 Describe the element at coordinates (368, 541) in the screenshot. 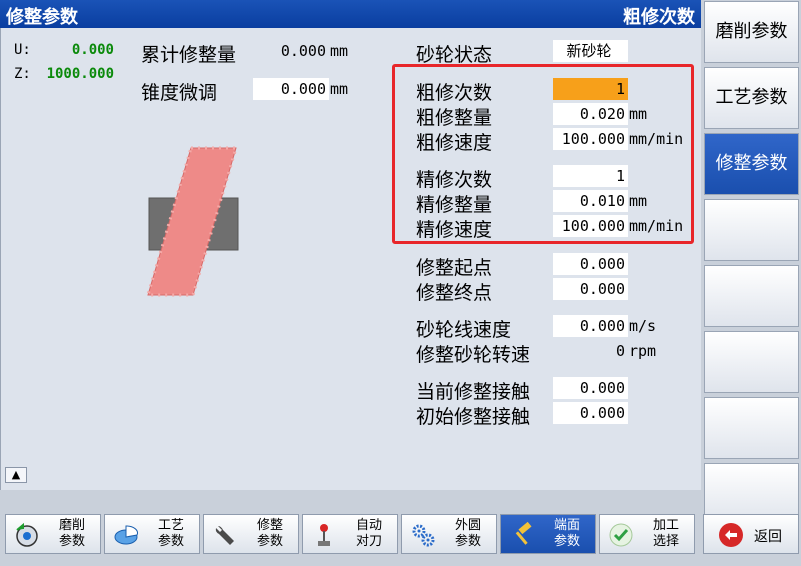

I see `softkey-auto-tool-line2: 对刀` at that location.